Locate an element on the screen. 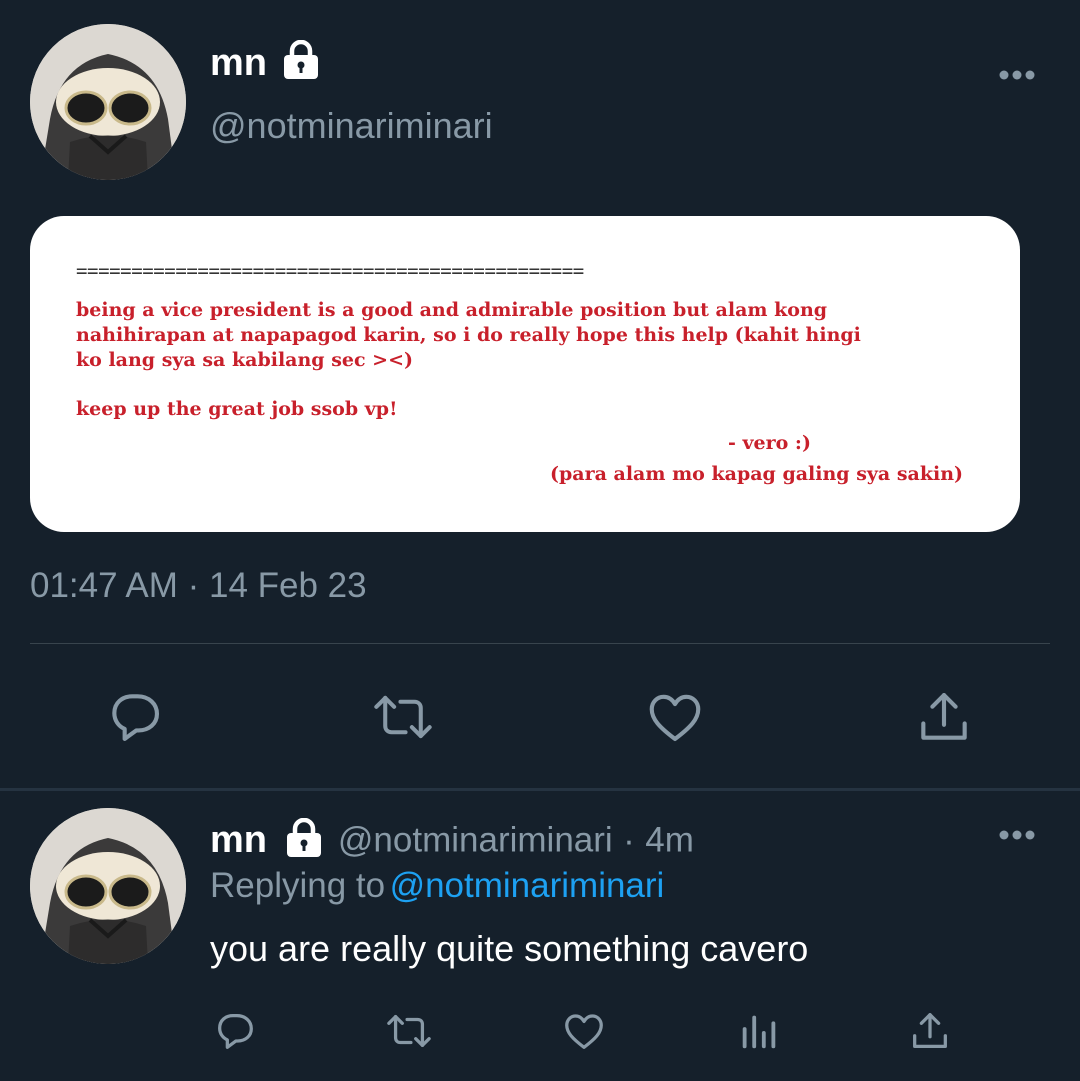 The height and width of the screenshot is (1081, 1080). reply-lock-icon is located at coordinates (304, 840).